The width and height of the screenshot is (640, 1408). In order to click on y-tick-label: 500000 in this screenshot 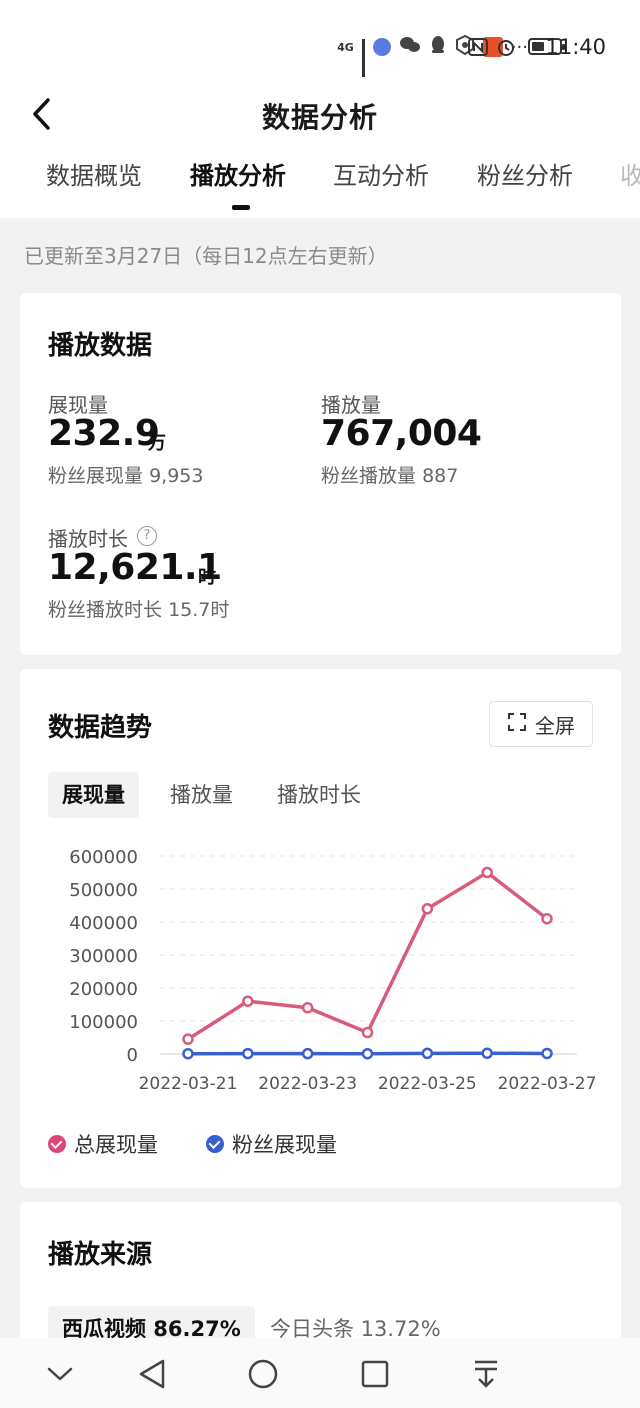, I will do `click(103, 890)`.